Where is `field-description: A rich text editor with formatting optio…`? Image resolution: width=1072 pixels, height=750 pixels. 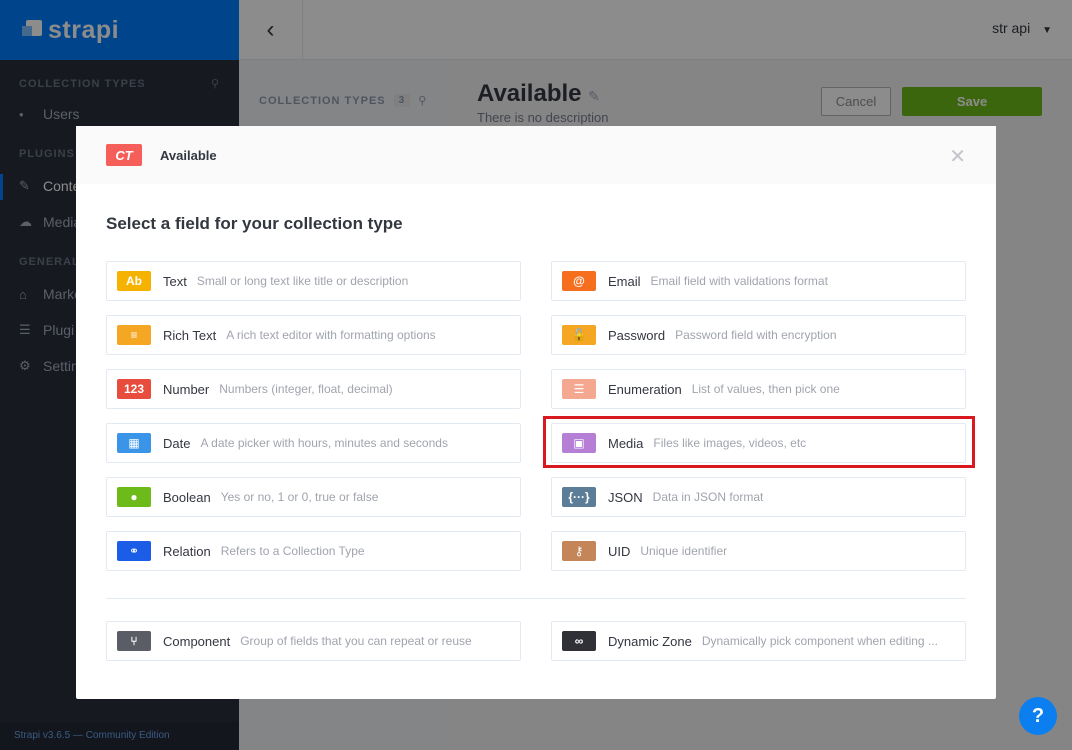
field-description: A rich text editor with formatting optio… is located at coordinates (331, 335).